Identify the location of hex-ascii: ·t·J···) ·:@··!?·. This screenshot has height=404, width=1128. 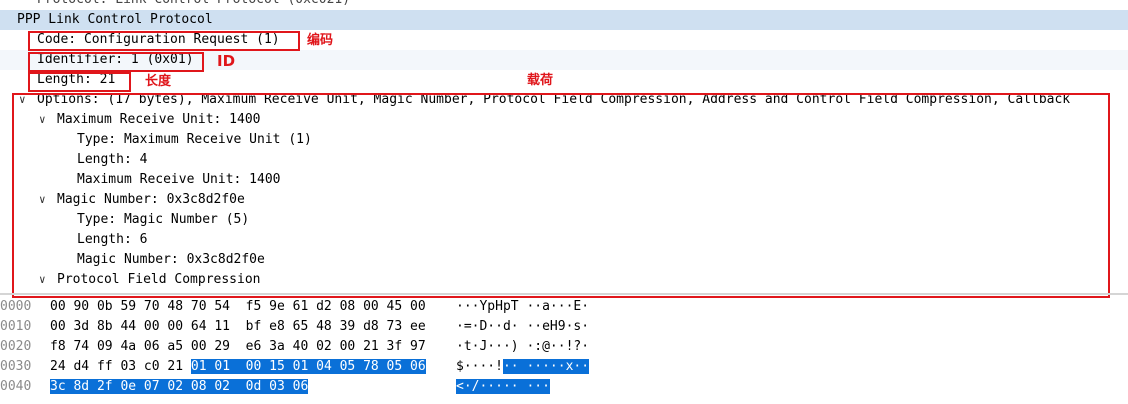
(522, 347).